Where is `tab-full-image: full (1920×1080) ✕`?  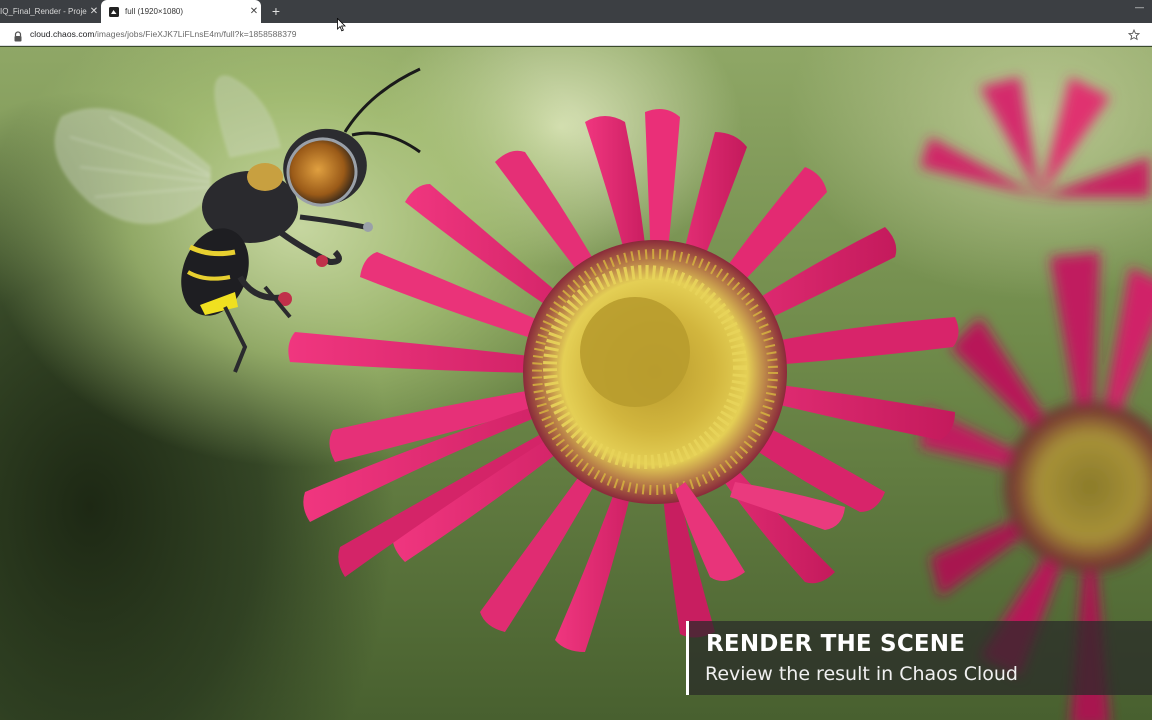
tab-full-image: full (1920×1080) ✕ is located at coordinates (181, 11).